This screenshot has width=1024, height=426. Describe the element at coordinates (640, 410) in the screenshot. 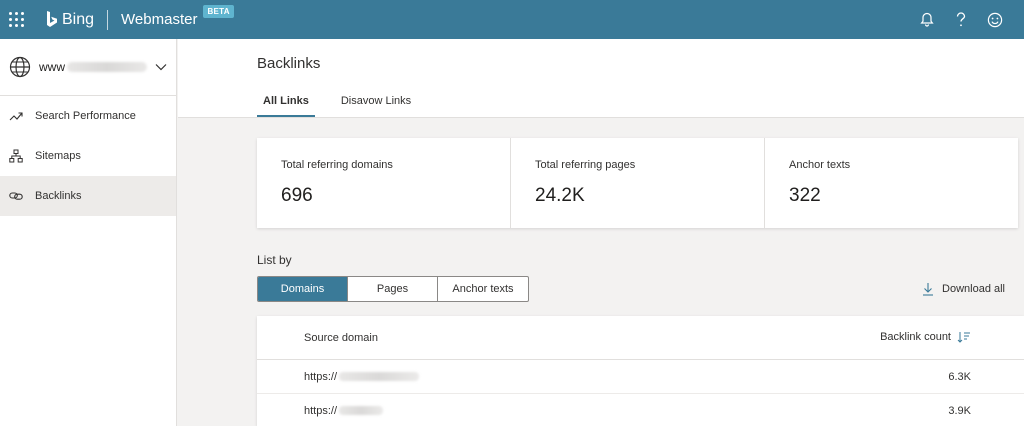

I see `table-row: https:// 3.9K` at that location.